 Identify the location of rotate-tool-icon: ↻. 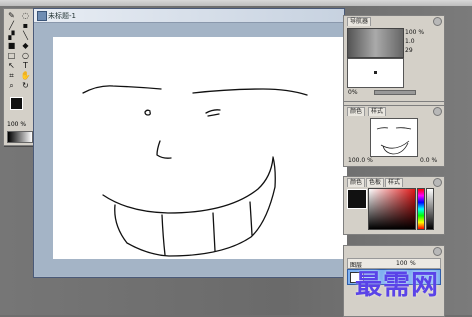
(25, 85).